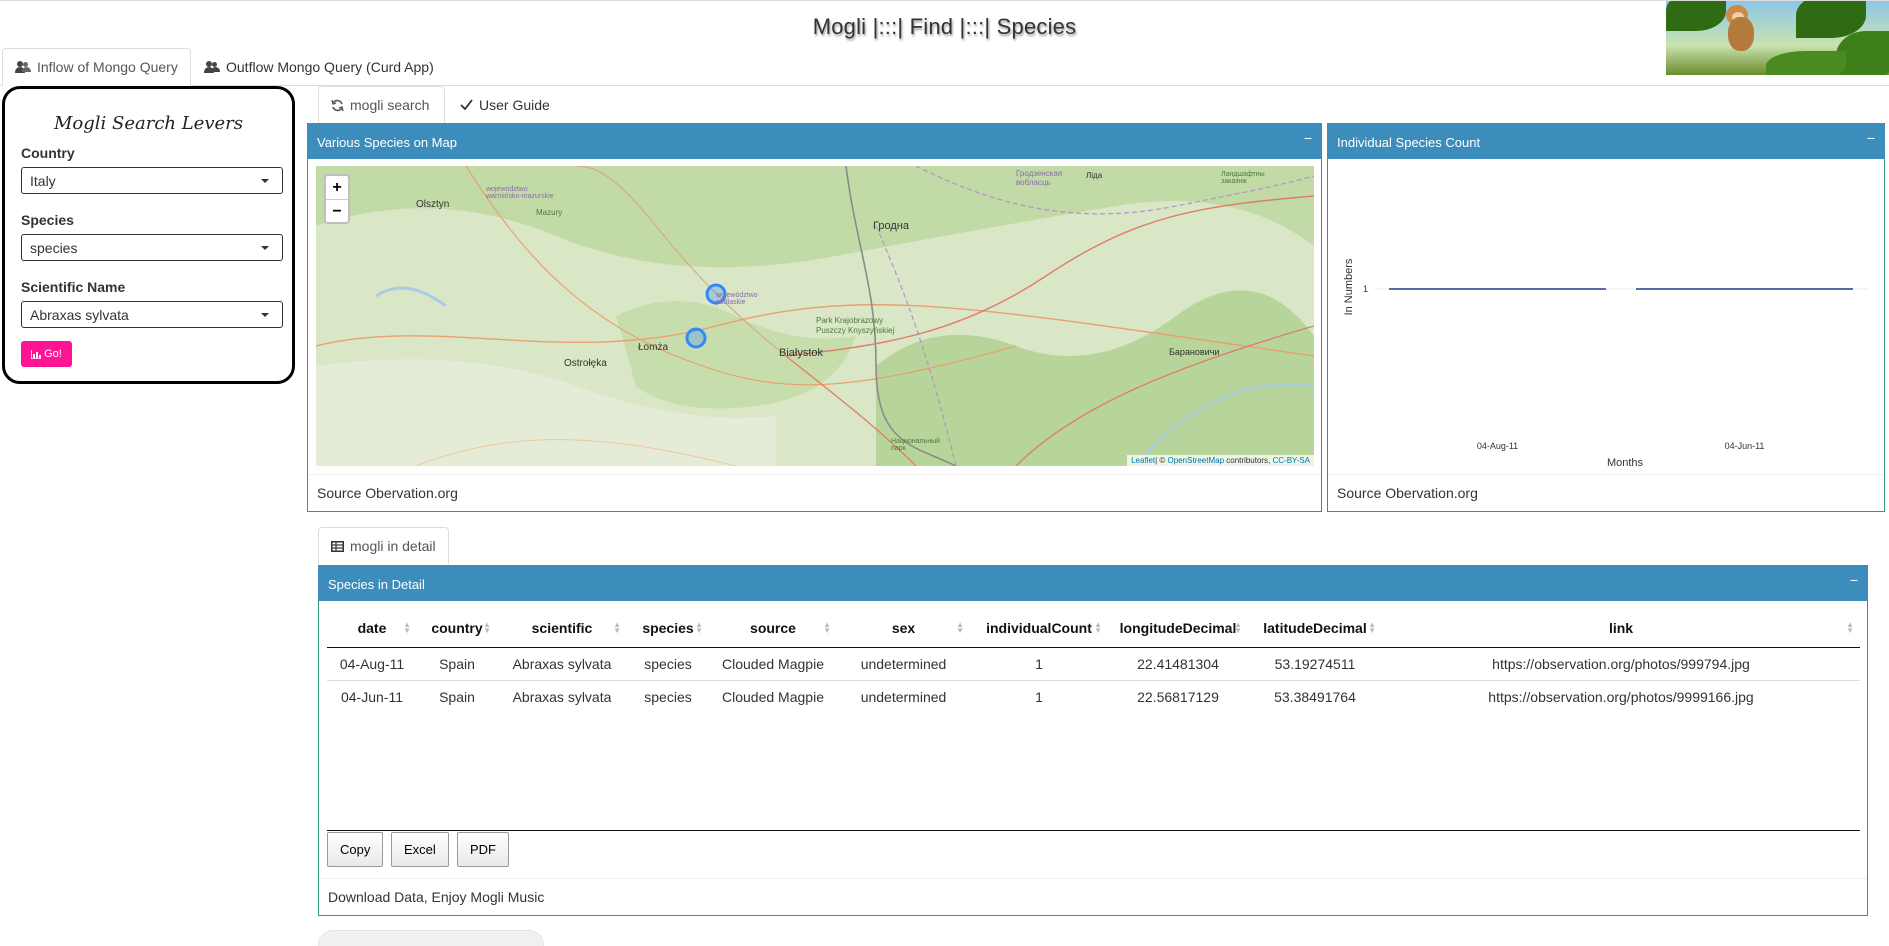 The image size is (1889, 946). Describe the element at coordinates (1039, 178) in the screenshot. I see `map-label: Гродзенская вобласць` at that location.